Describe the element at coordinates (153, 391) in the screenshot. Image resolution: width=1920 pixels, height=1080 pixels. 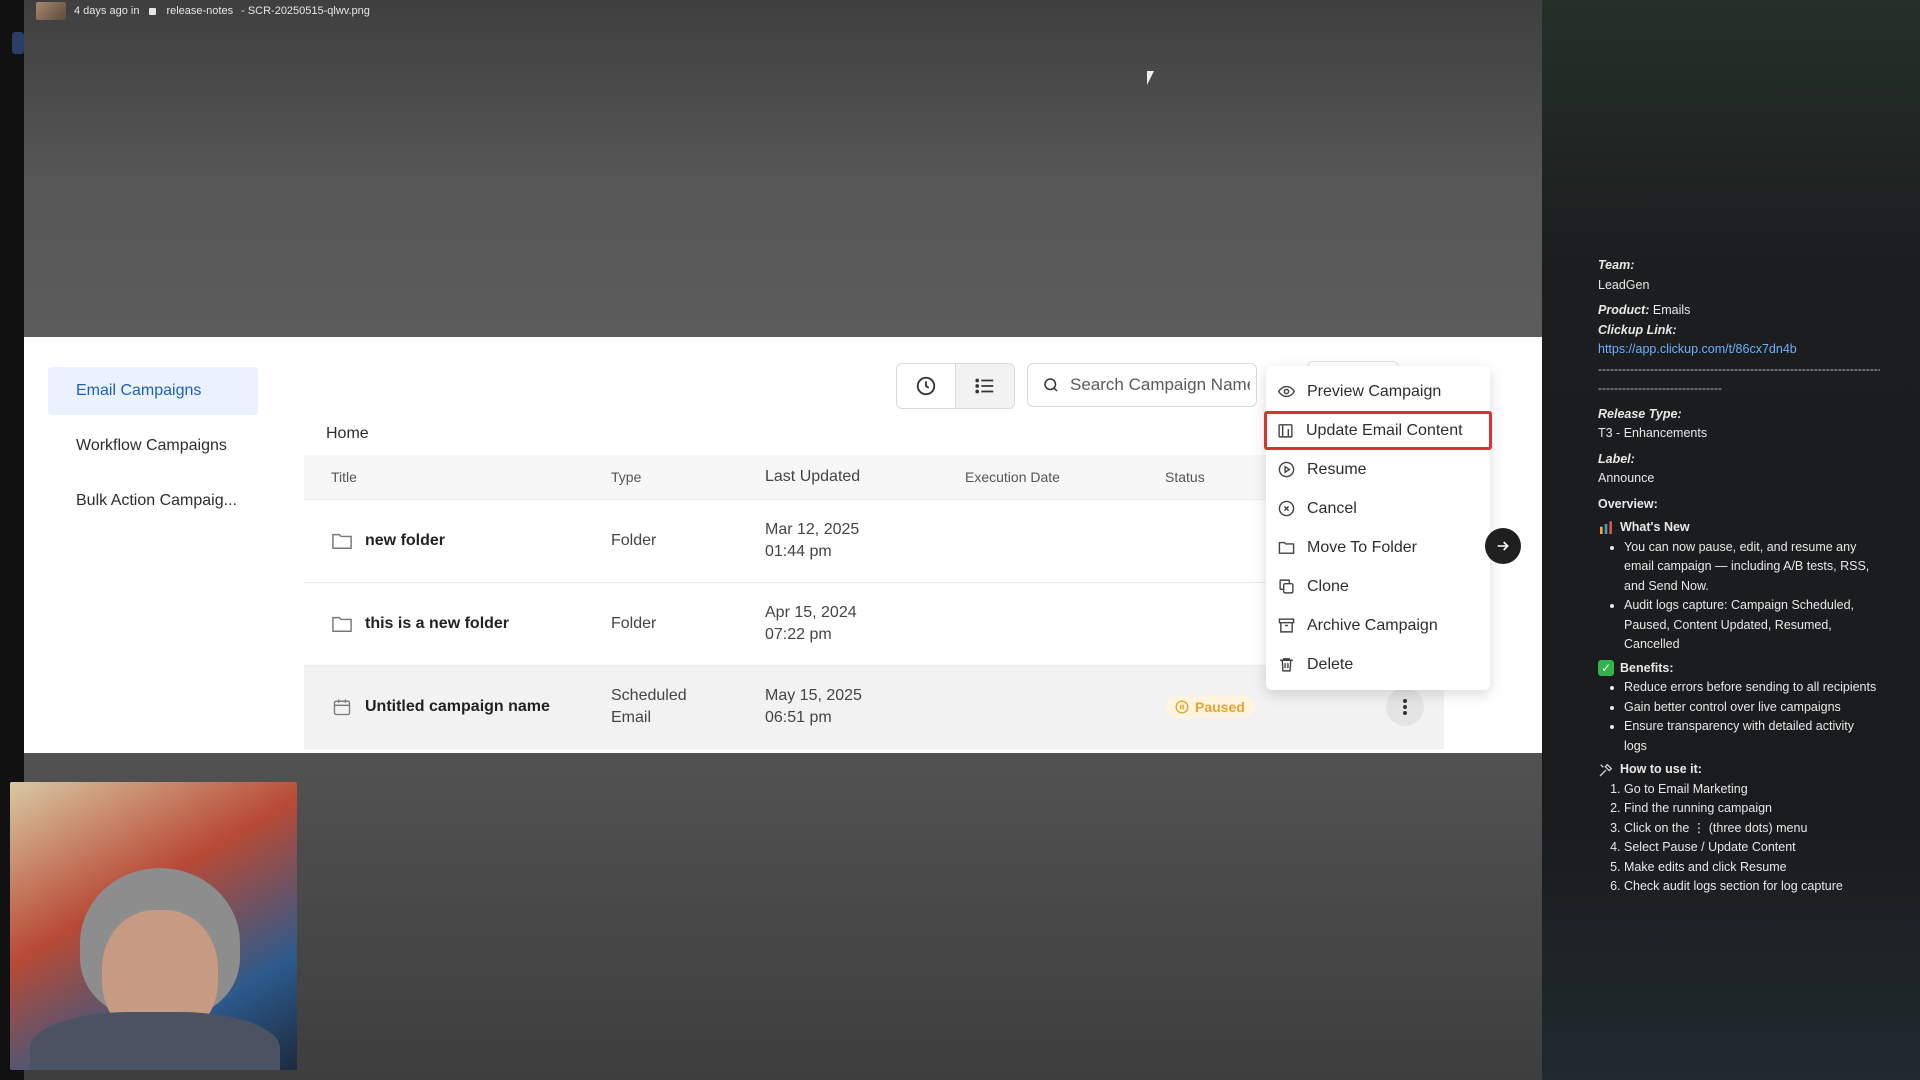
I see `sidebar-item-email-campaigns: Email Campaigns` at that location.